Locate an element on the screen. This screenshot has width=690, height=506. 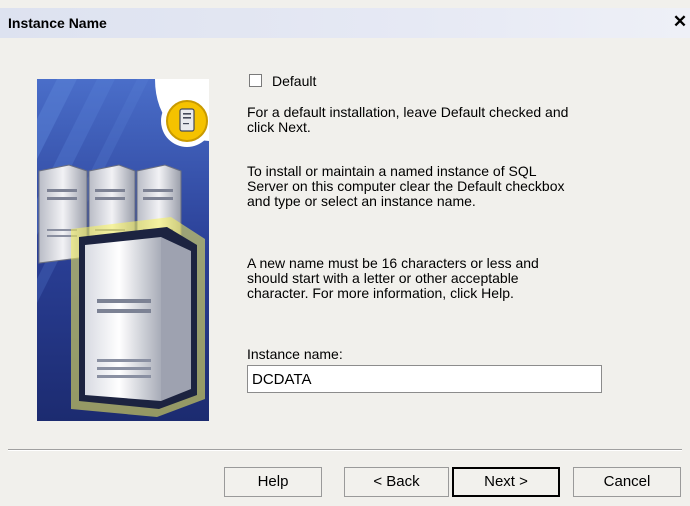
window-title: Instance Name is located at coordinates (57, 23).